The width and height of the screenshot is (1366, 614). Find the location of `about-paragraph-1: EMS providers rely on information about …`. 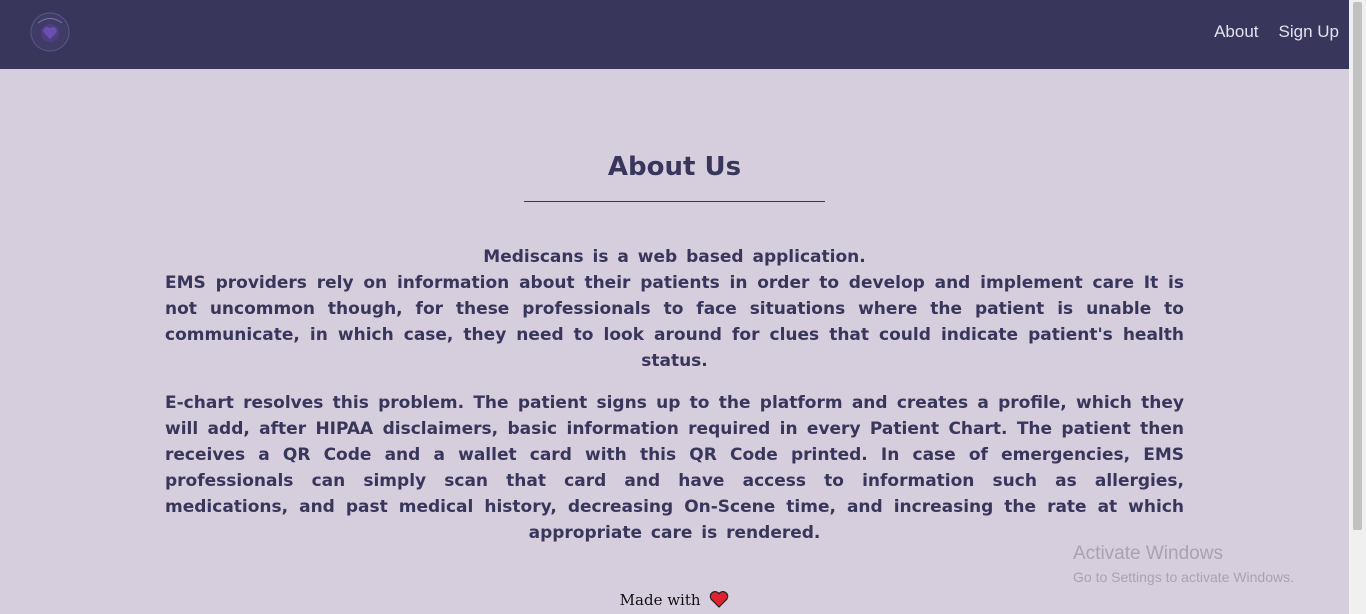

about-paragraph-1: EMS providers rely on information about … is located at coordinates (674, 322).